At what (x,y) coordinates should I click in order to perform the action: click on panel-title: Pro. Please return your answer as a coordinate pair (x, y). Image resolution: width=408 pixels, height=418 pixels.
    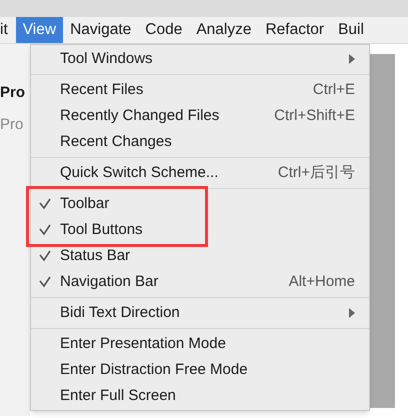
    Looking at the image, I should click on (13, 93).